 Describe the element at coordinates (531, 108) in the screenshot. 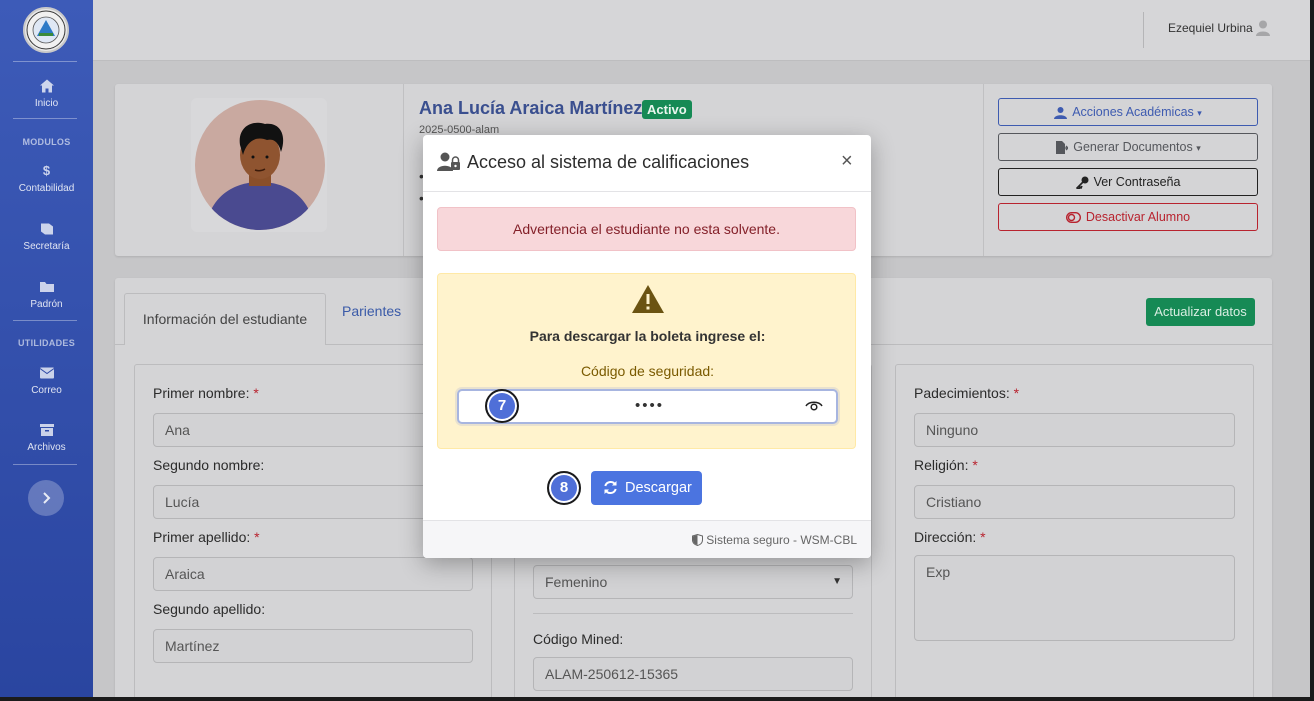

I see `student-name: Ana Lucía Araica Martínez` at that location.